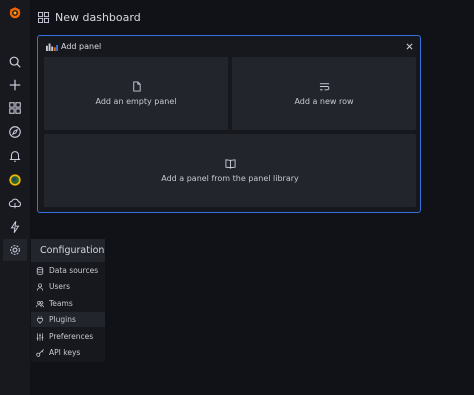  I want to click on menu-item-label: Data sources, so click(74, 270).